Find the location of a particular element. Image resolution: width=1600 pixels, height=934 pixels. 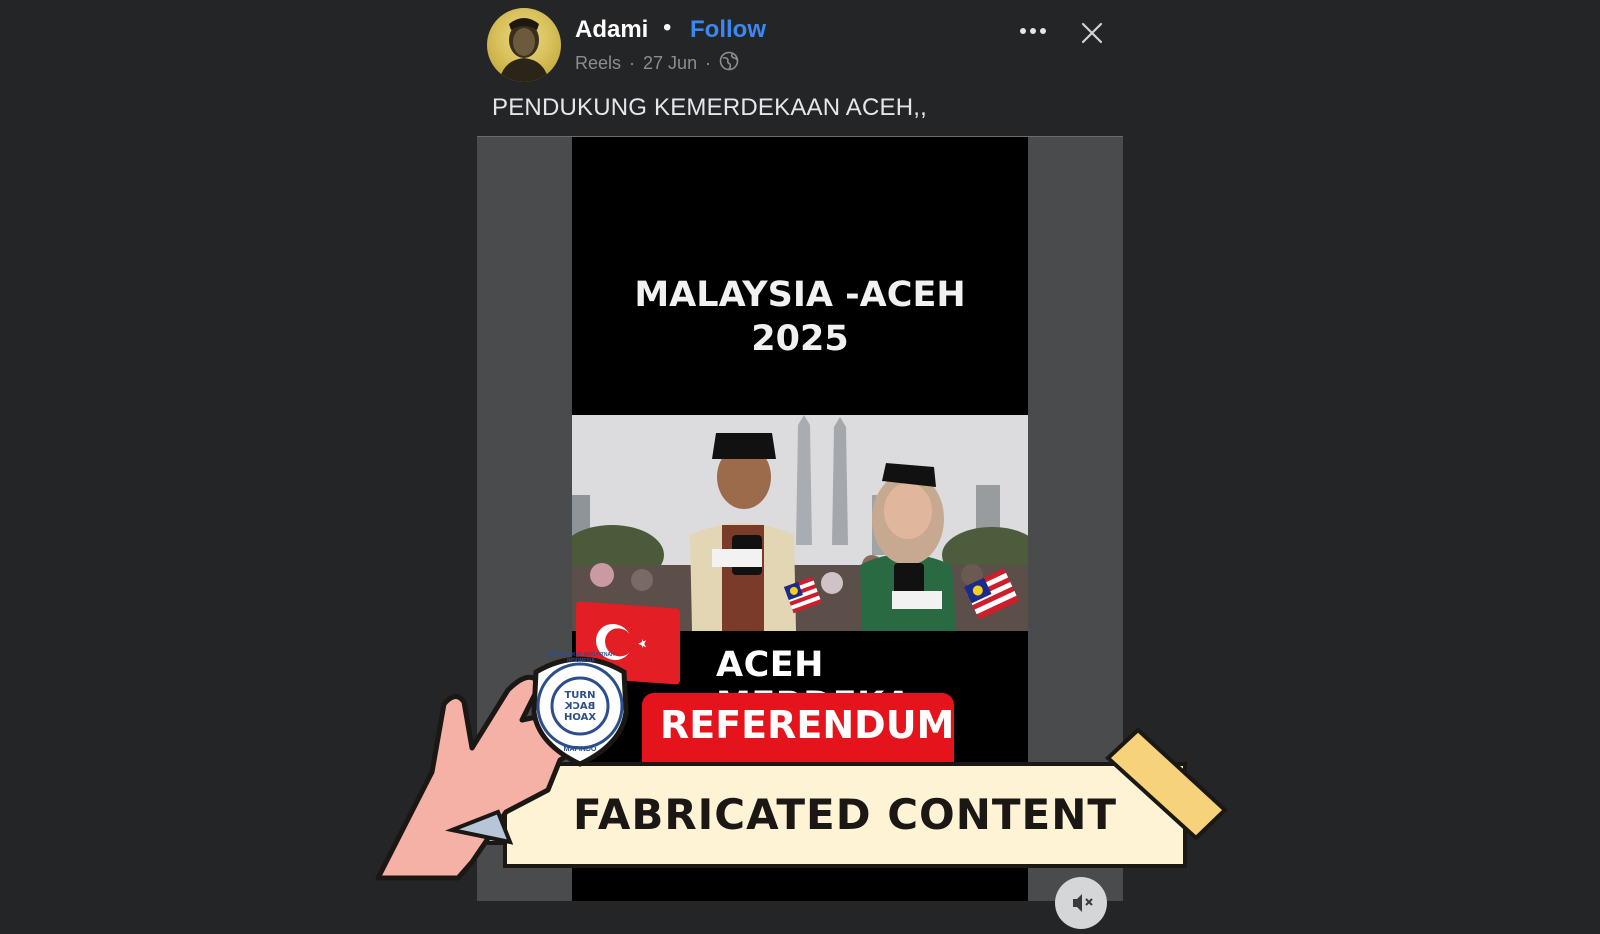

badge-center-text: TURN BACK HOAX is located at coordinates (580, 706).